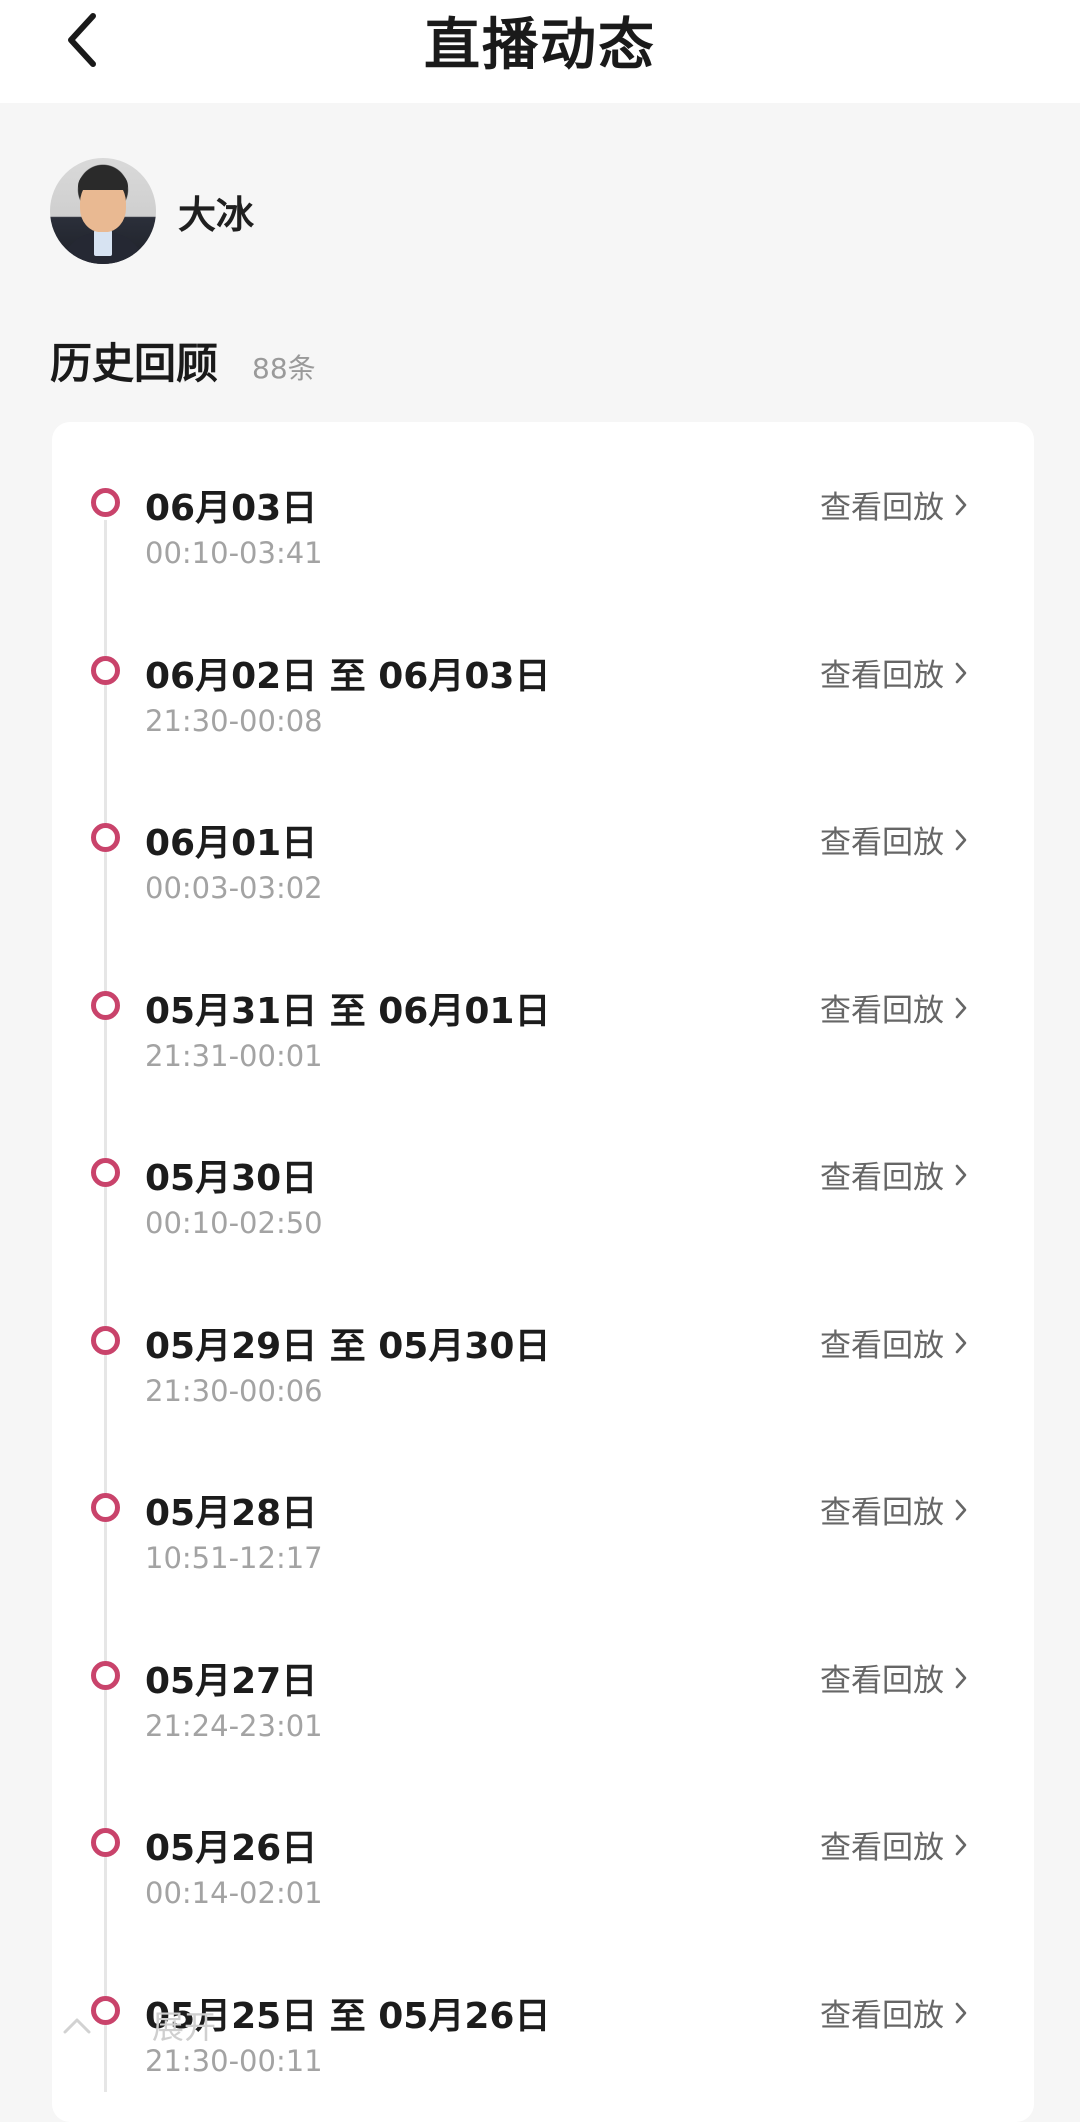 Image resolution: width=1080 pixels, height=2122 pixels. I want to click on top-bar: 直播动态, so click(540, 51).